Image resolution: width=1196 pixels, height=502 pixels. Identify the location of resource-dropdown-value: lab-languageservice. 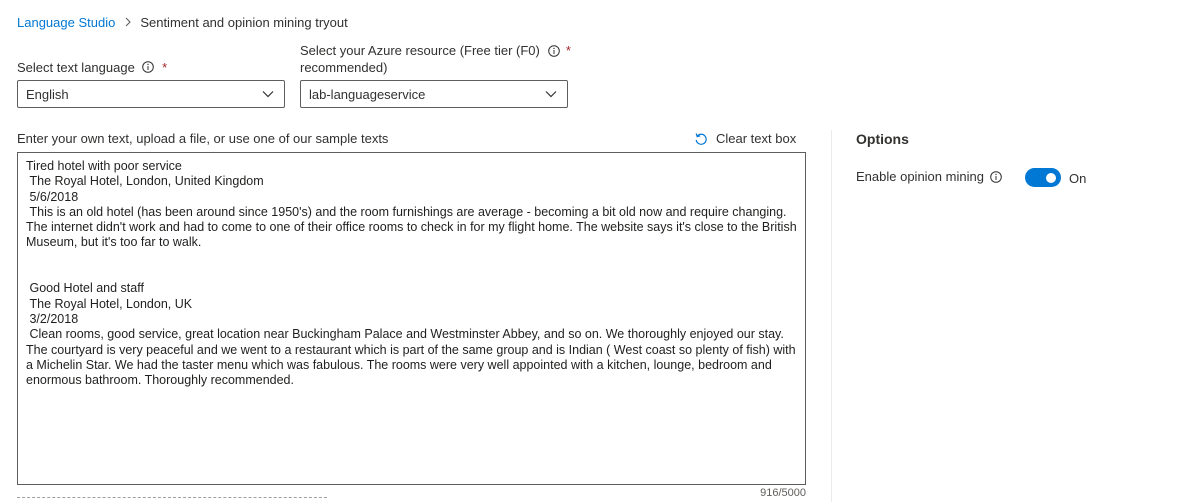
(367, 94).